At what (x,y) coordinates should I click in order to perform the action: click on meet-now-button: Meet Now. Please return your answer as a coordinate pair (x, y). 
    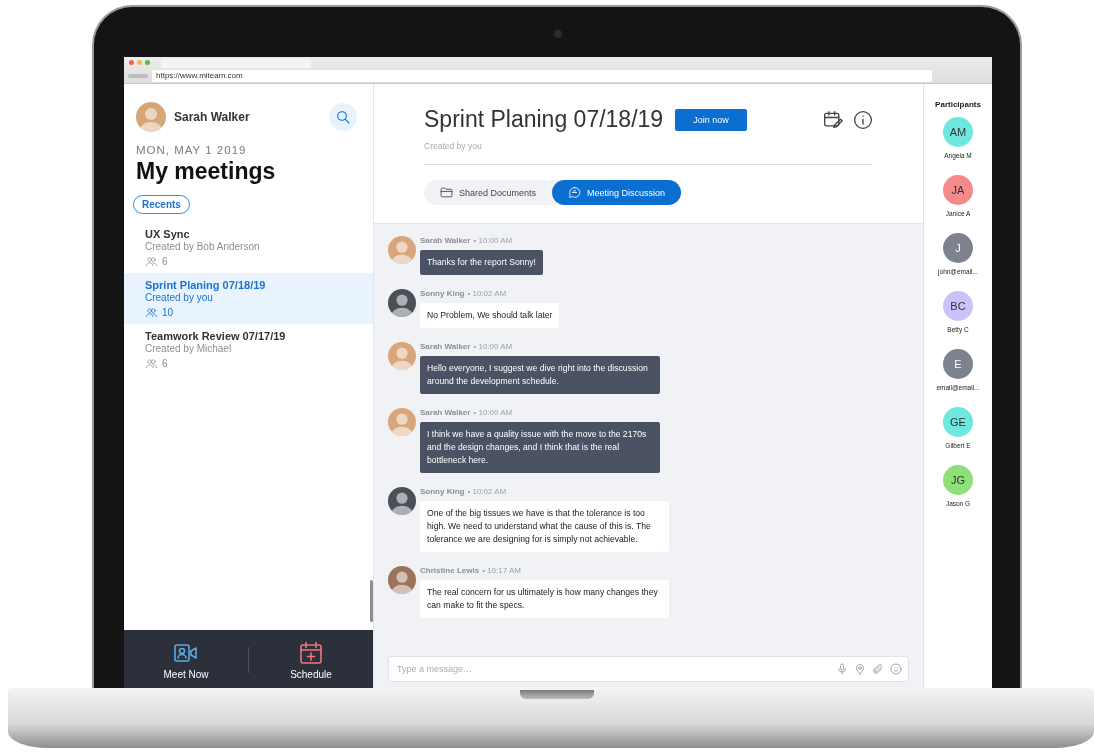
    Looking at the image, I should click on (186, 660).